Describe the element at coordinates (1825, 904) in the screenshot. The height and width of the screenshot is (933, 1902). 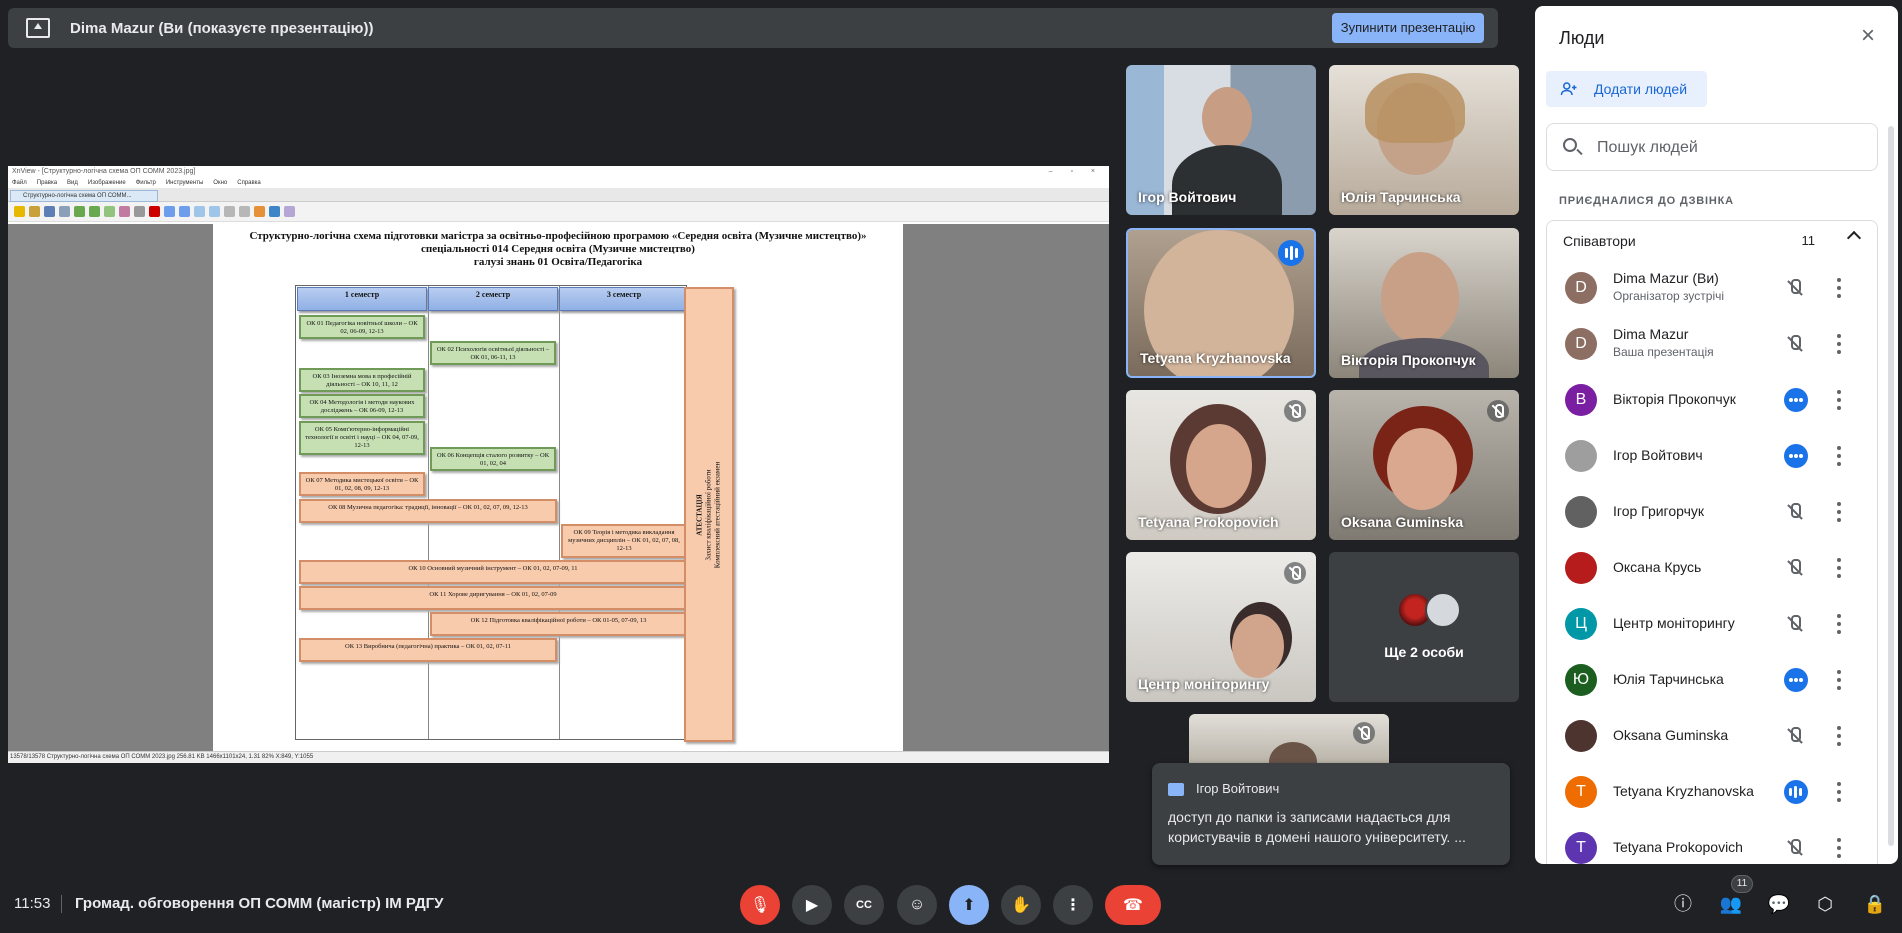
I see `activities-icon: ⬡` at that location.